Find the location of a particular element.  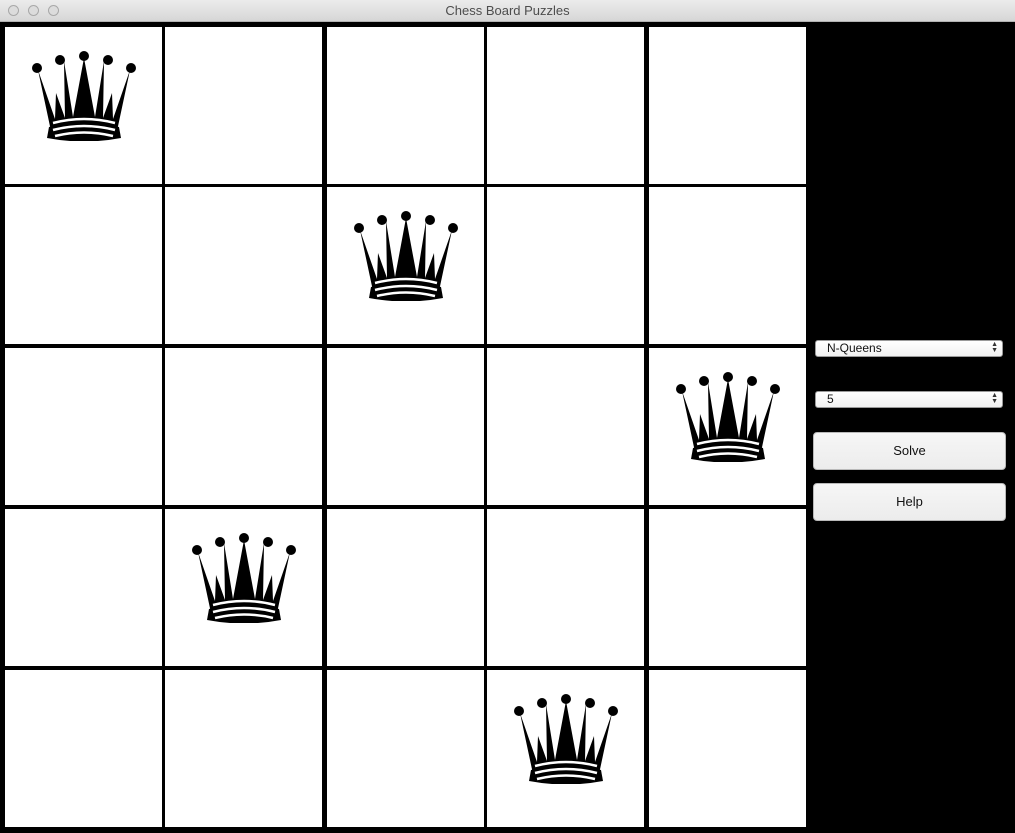

board-square-r4-c2 is located at coordinates (243, 587).